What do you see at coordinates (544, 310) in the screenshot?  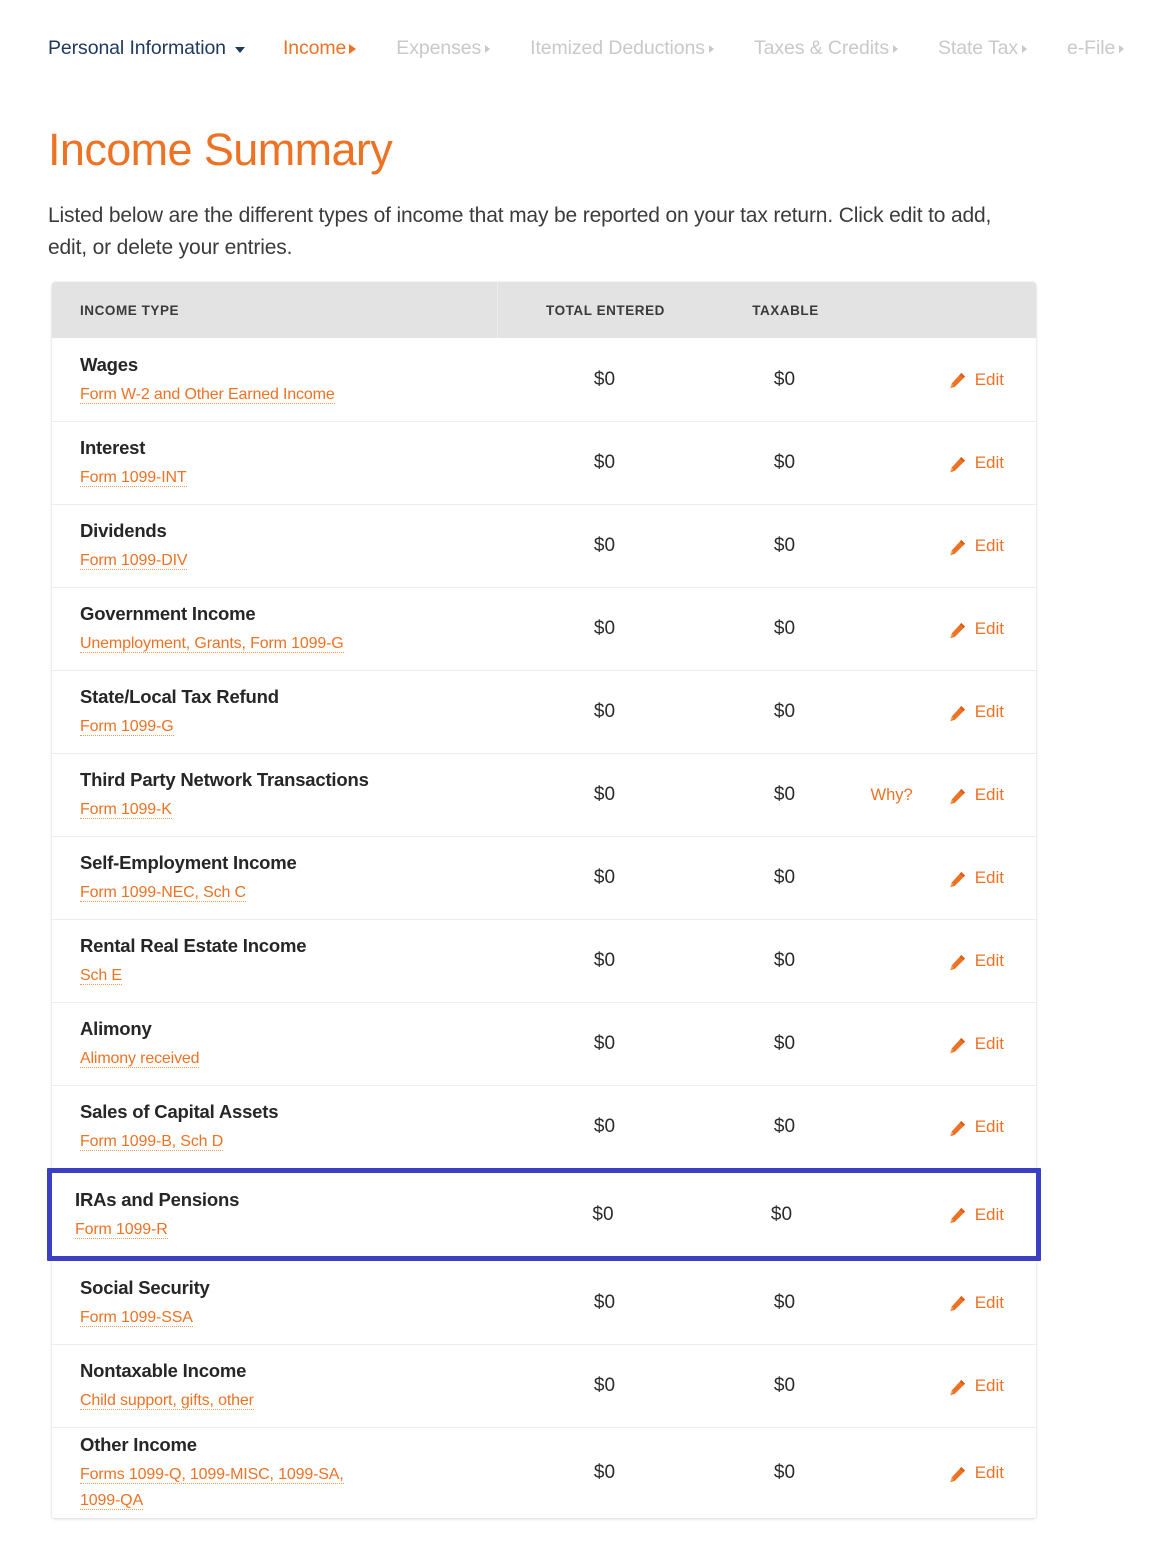 I see `table-header-row: INCOME TYPE TOTAL ENTERED TAXABLE` at bounding box center [544, 310].